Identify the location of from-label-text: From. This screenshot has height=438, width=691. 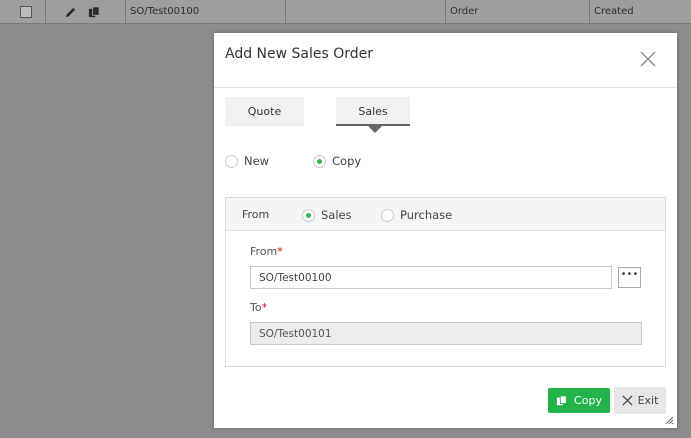
(264, 251).